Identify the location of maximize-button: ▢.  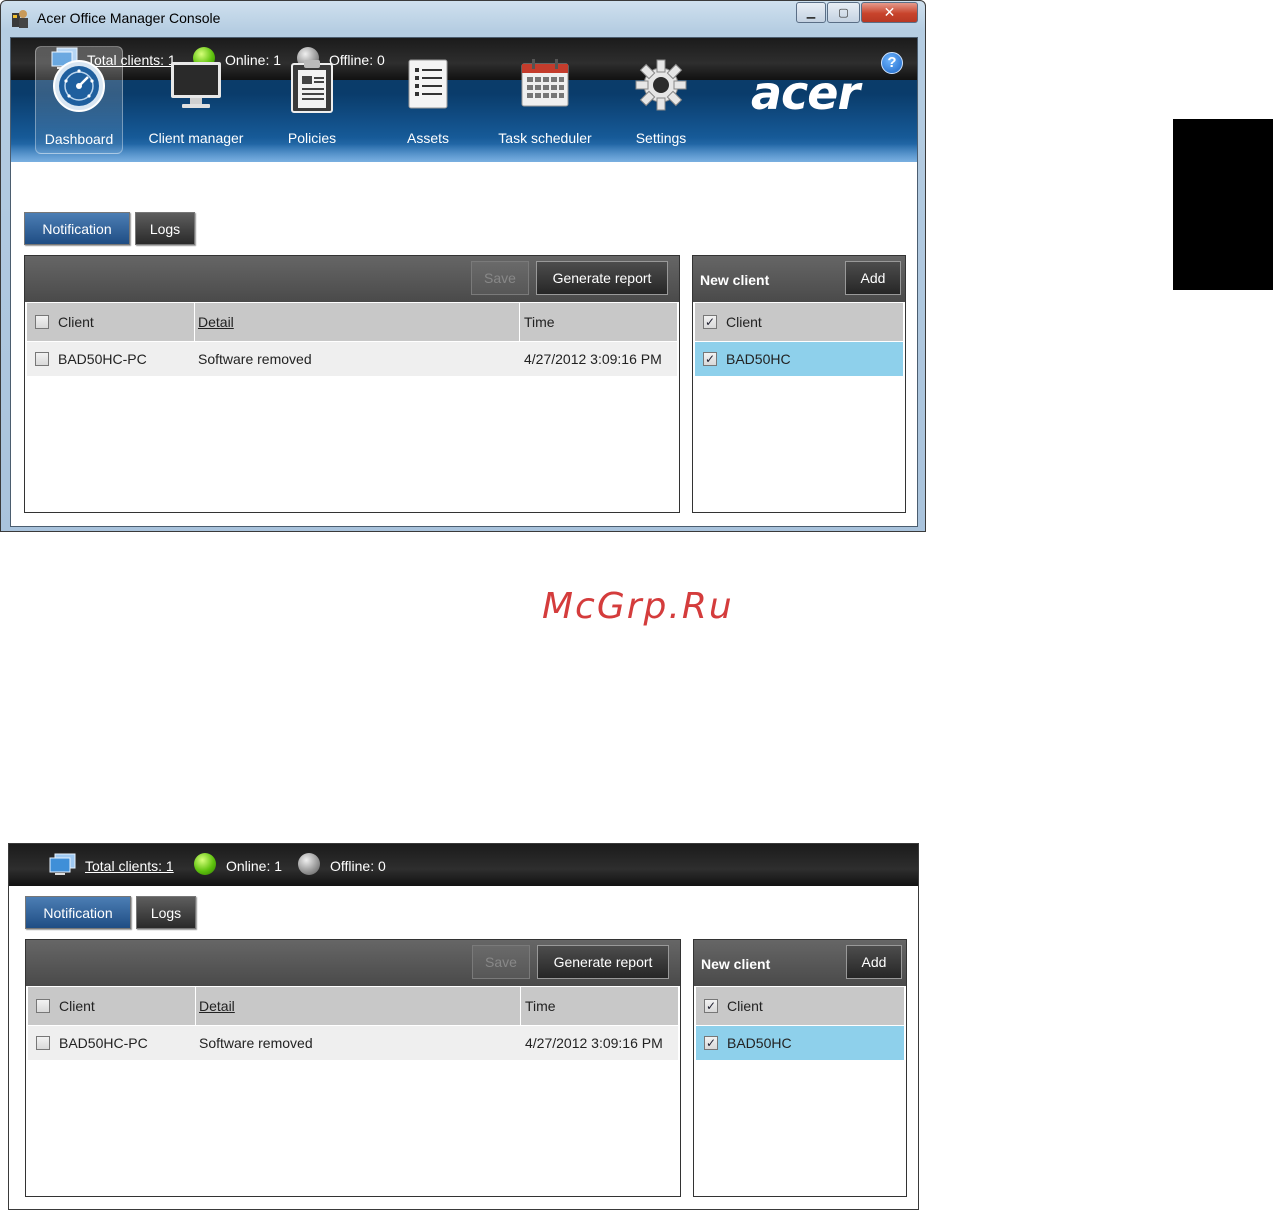
(843, 12).